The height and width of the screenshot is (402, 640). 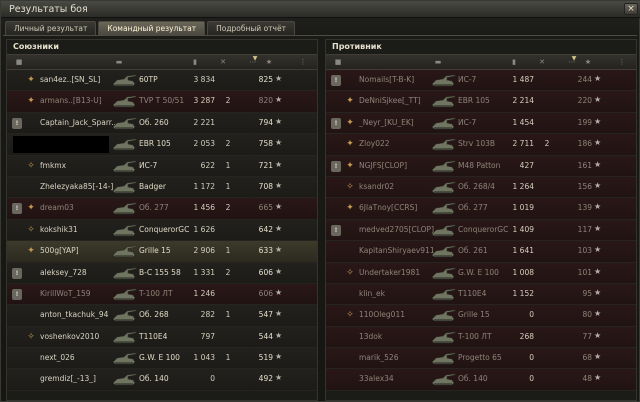 What do you see at coordinates (398, 250) in the screenshot?
I see `player-name: KapitanShiryaev911` at bounding box center [398, 250].